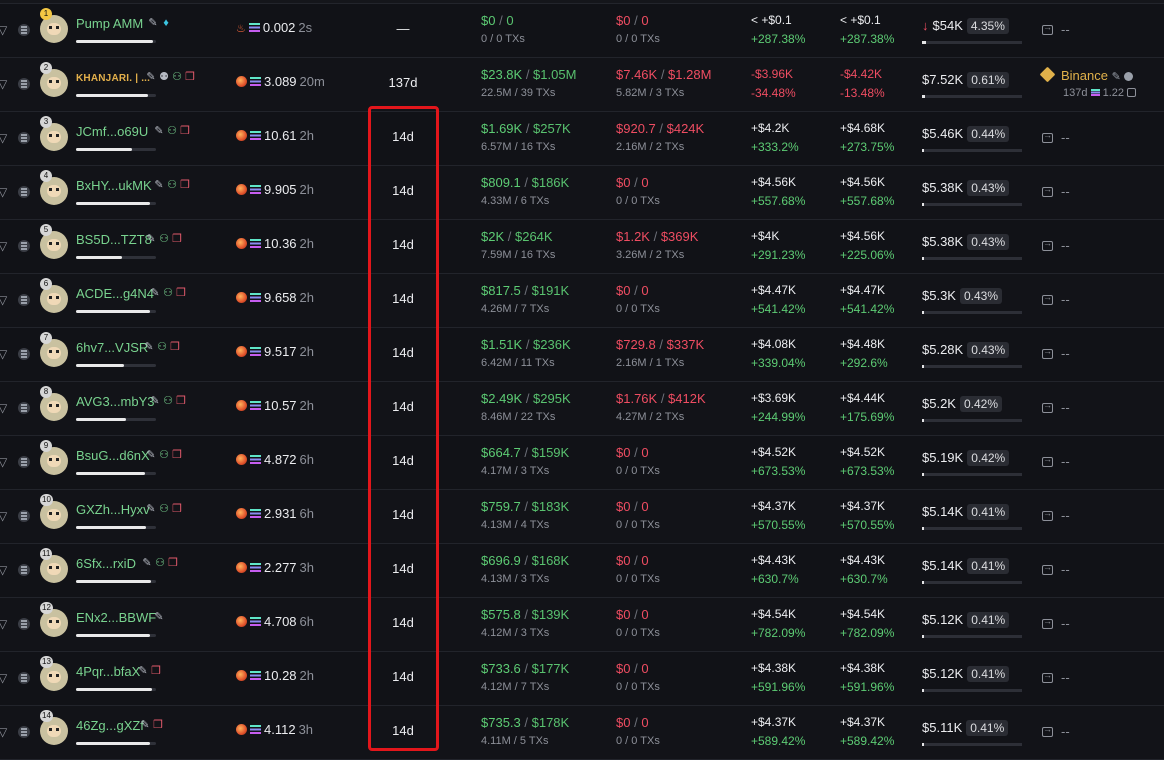  What do you see at coordinates (113, 455) in the screenshot?
I see `wallet-name: BsuG...d6nX` at bounding box center [113, 455].